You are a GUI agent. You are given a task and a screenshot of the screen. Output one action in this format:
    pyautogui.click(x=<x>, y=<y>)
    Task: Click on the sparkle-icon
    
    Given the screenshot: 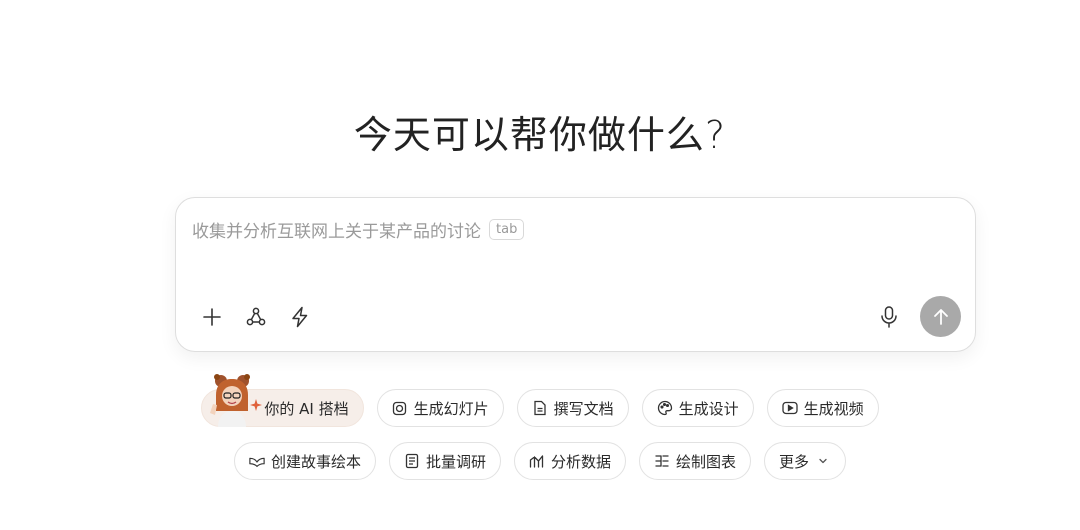 What is the action you would take?
    pyautogui.click(x=256, y=405)
    